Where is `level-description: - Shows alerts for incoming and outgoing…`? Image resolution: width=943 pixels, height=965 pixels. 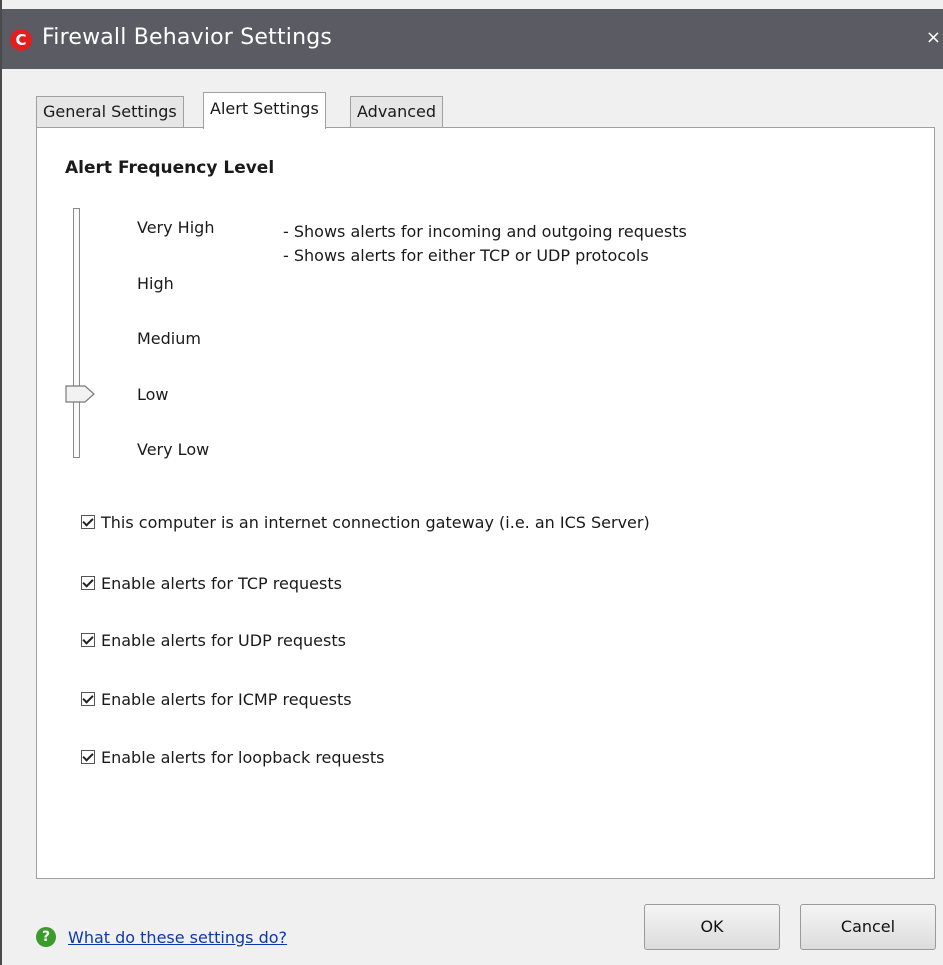 level-description: - Shows alerts for incoming and outgoing… is located at coordinates (485, 244).